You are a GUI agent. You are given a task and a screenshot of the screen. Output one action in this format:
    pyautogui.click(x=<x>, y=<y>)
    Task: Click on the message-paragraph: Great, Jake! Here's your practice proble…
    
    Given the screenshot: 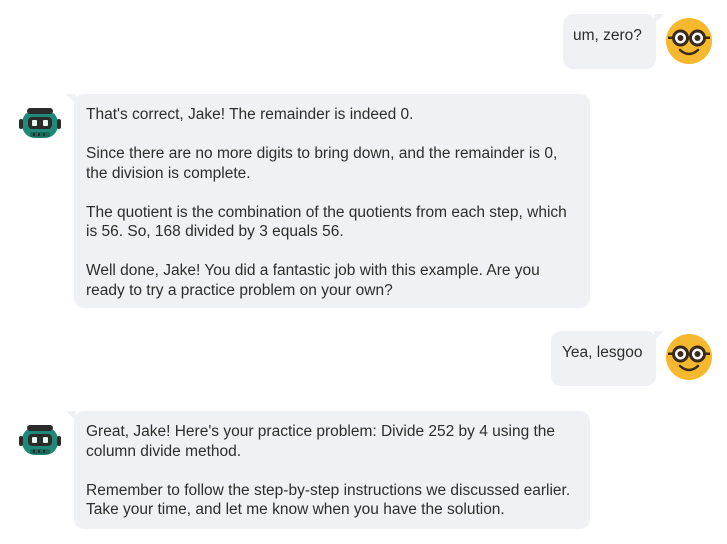 What is the action you would take?
    pyautogui.click(x=321, y=441)
    